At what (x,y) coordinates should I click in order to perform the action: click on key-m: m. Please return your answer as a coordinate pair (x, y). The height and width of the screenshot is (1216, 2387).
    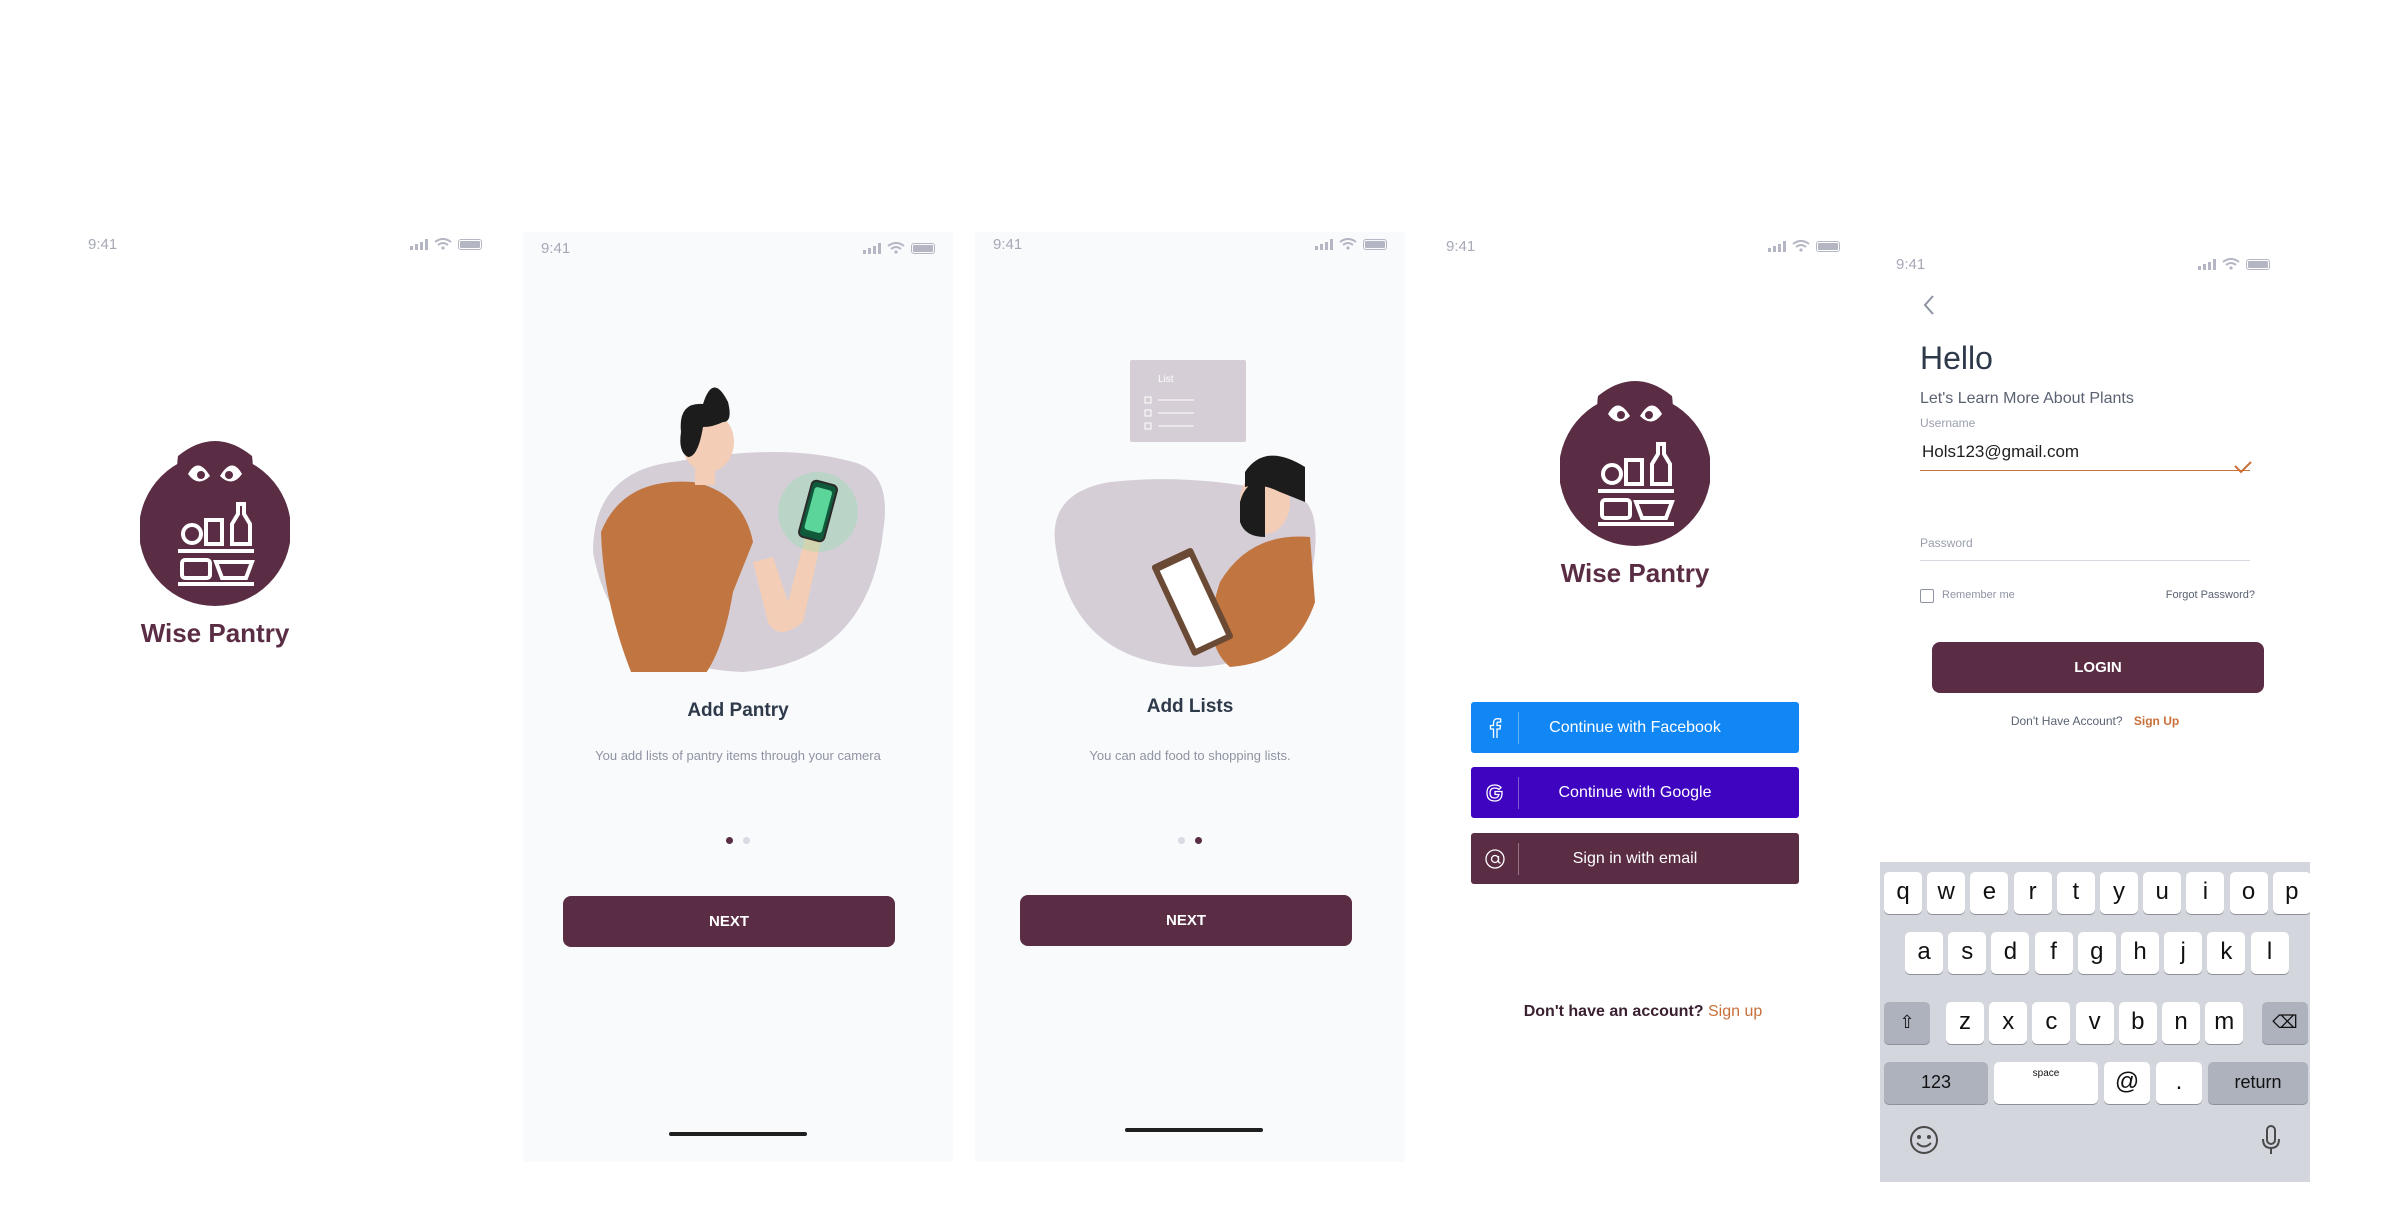
    Looking at the image, I should click on (2224, 1023).